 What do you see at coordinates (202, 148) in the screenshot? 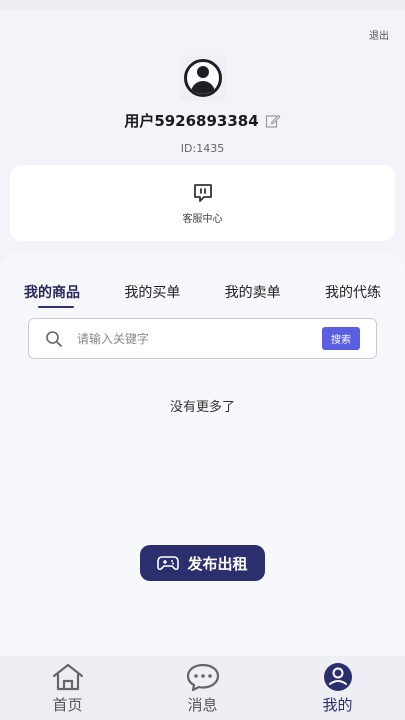
I see `user-id: ID:1435` at bounding box center [202, 148].